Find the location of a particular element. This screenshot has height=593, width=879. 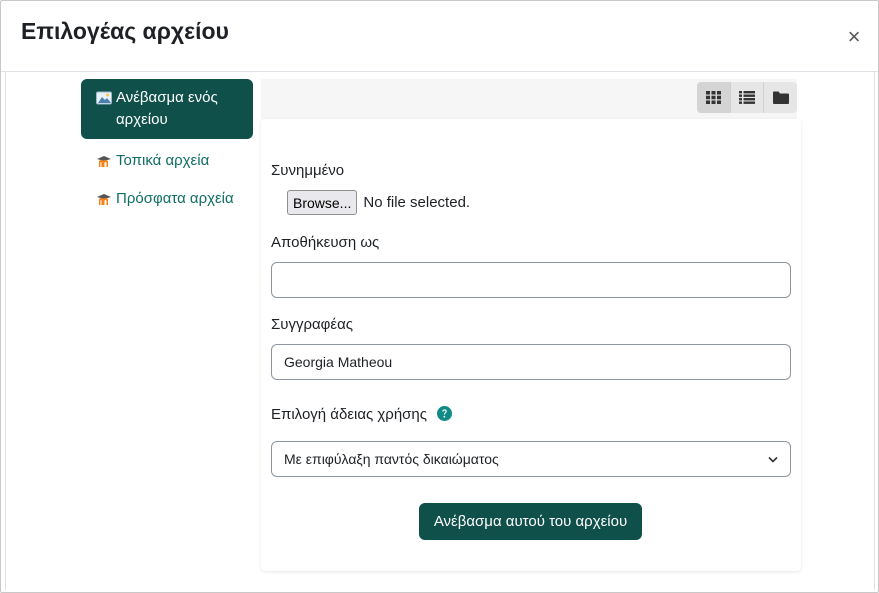

save-as-input is located at coordinates (531, 280).